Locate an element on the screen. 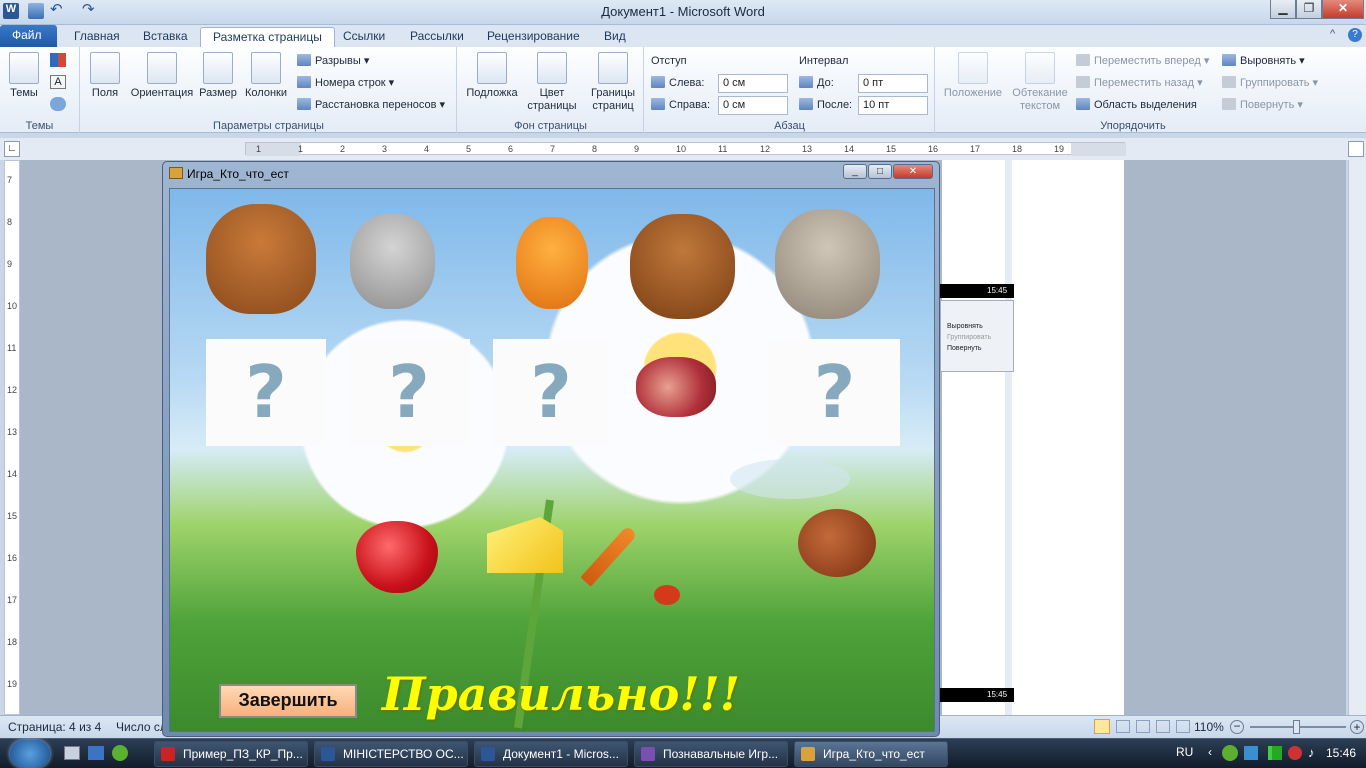  ham-food-placed is located at coordinates (676, 387).